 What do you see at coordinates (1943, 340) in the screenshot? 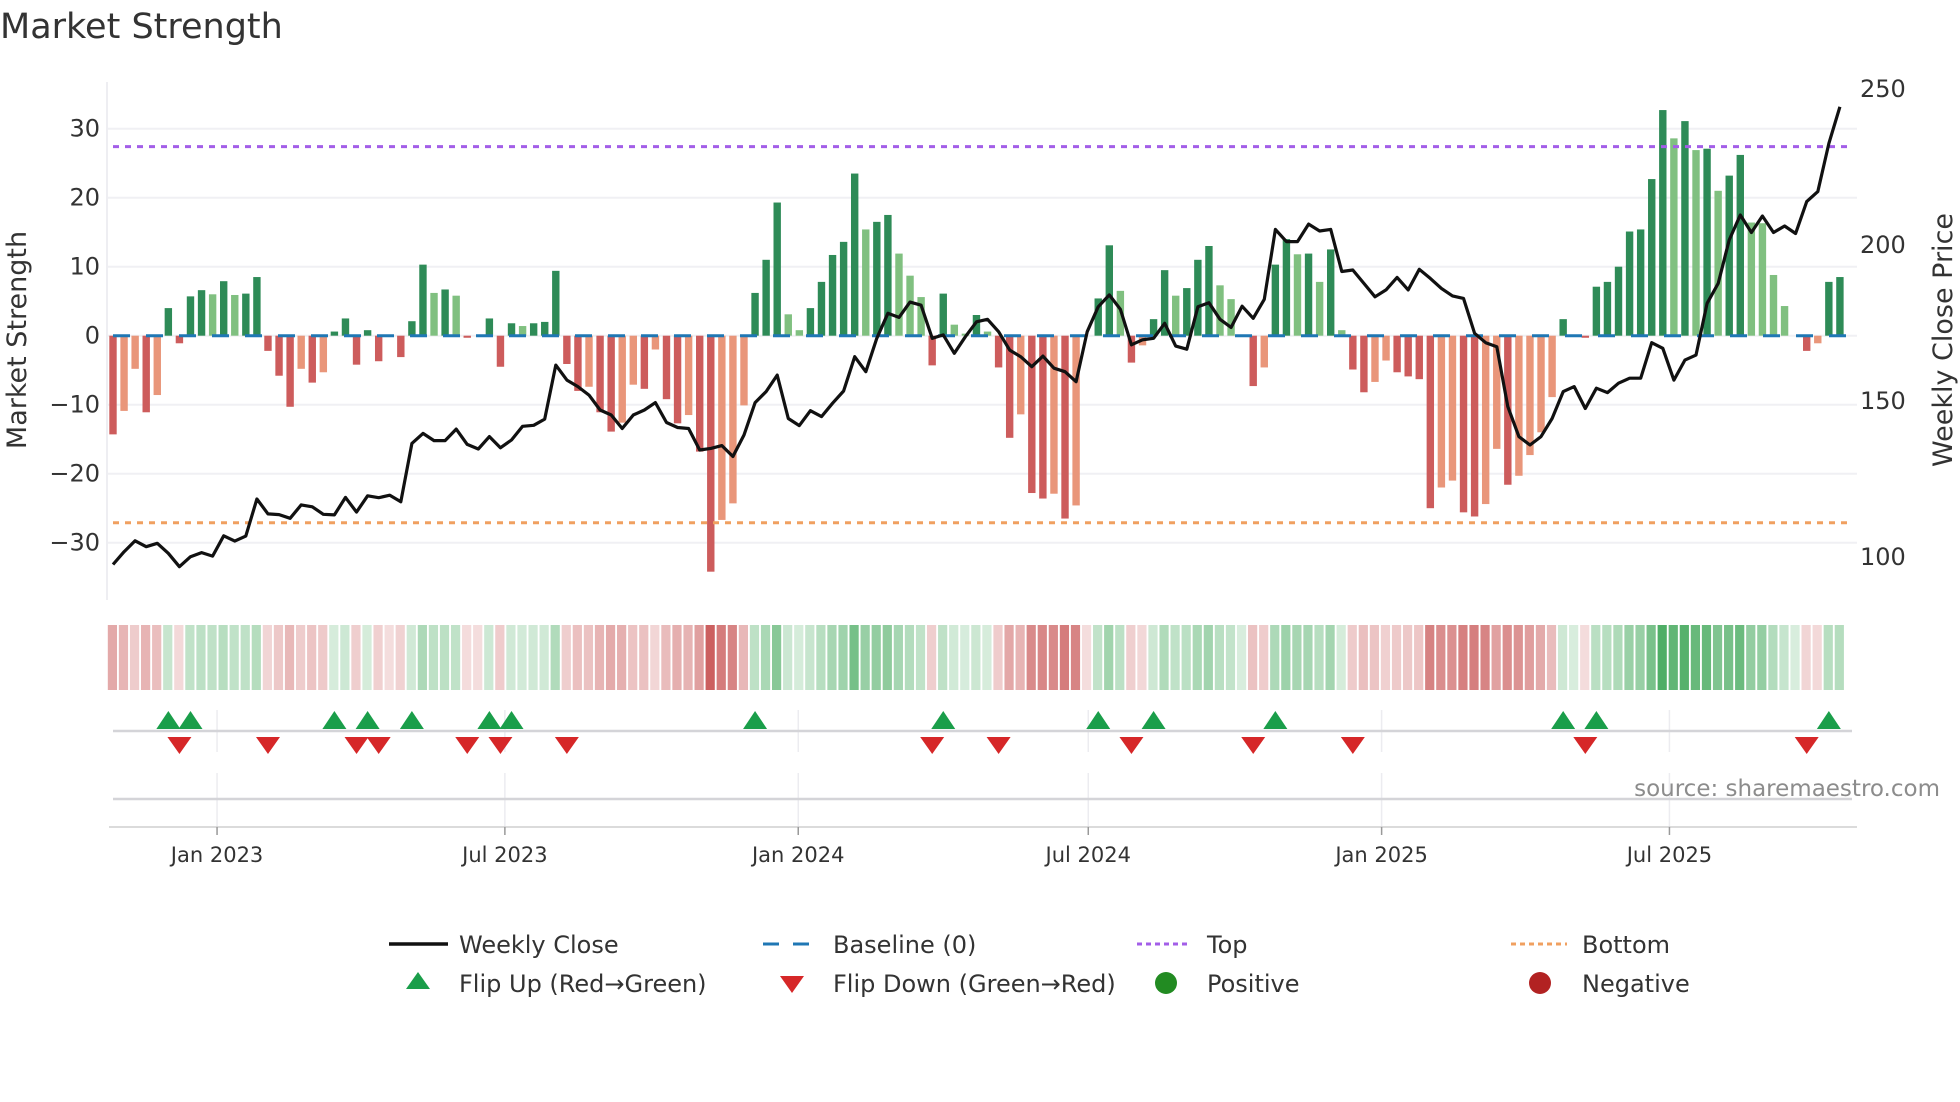
I see `right-axis-title: Weekly Close Price` at bounding box center [1943, 340].